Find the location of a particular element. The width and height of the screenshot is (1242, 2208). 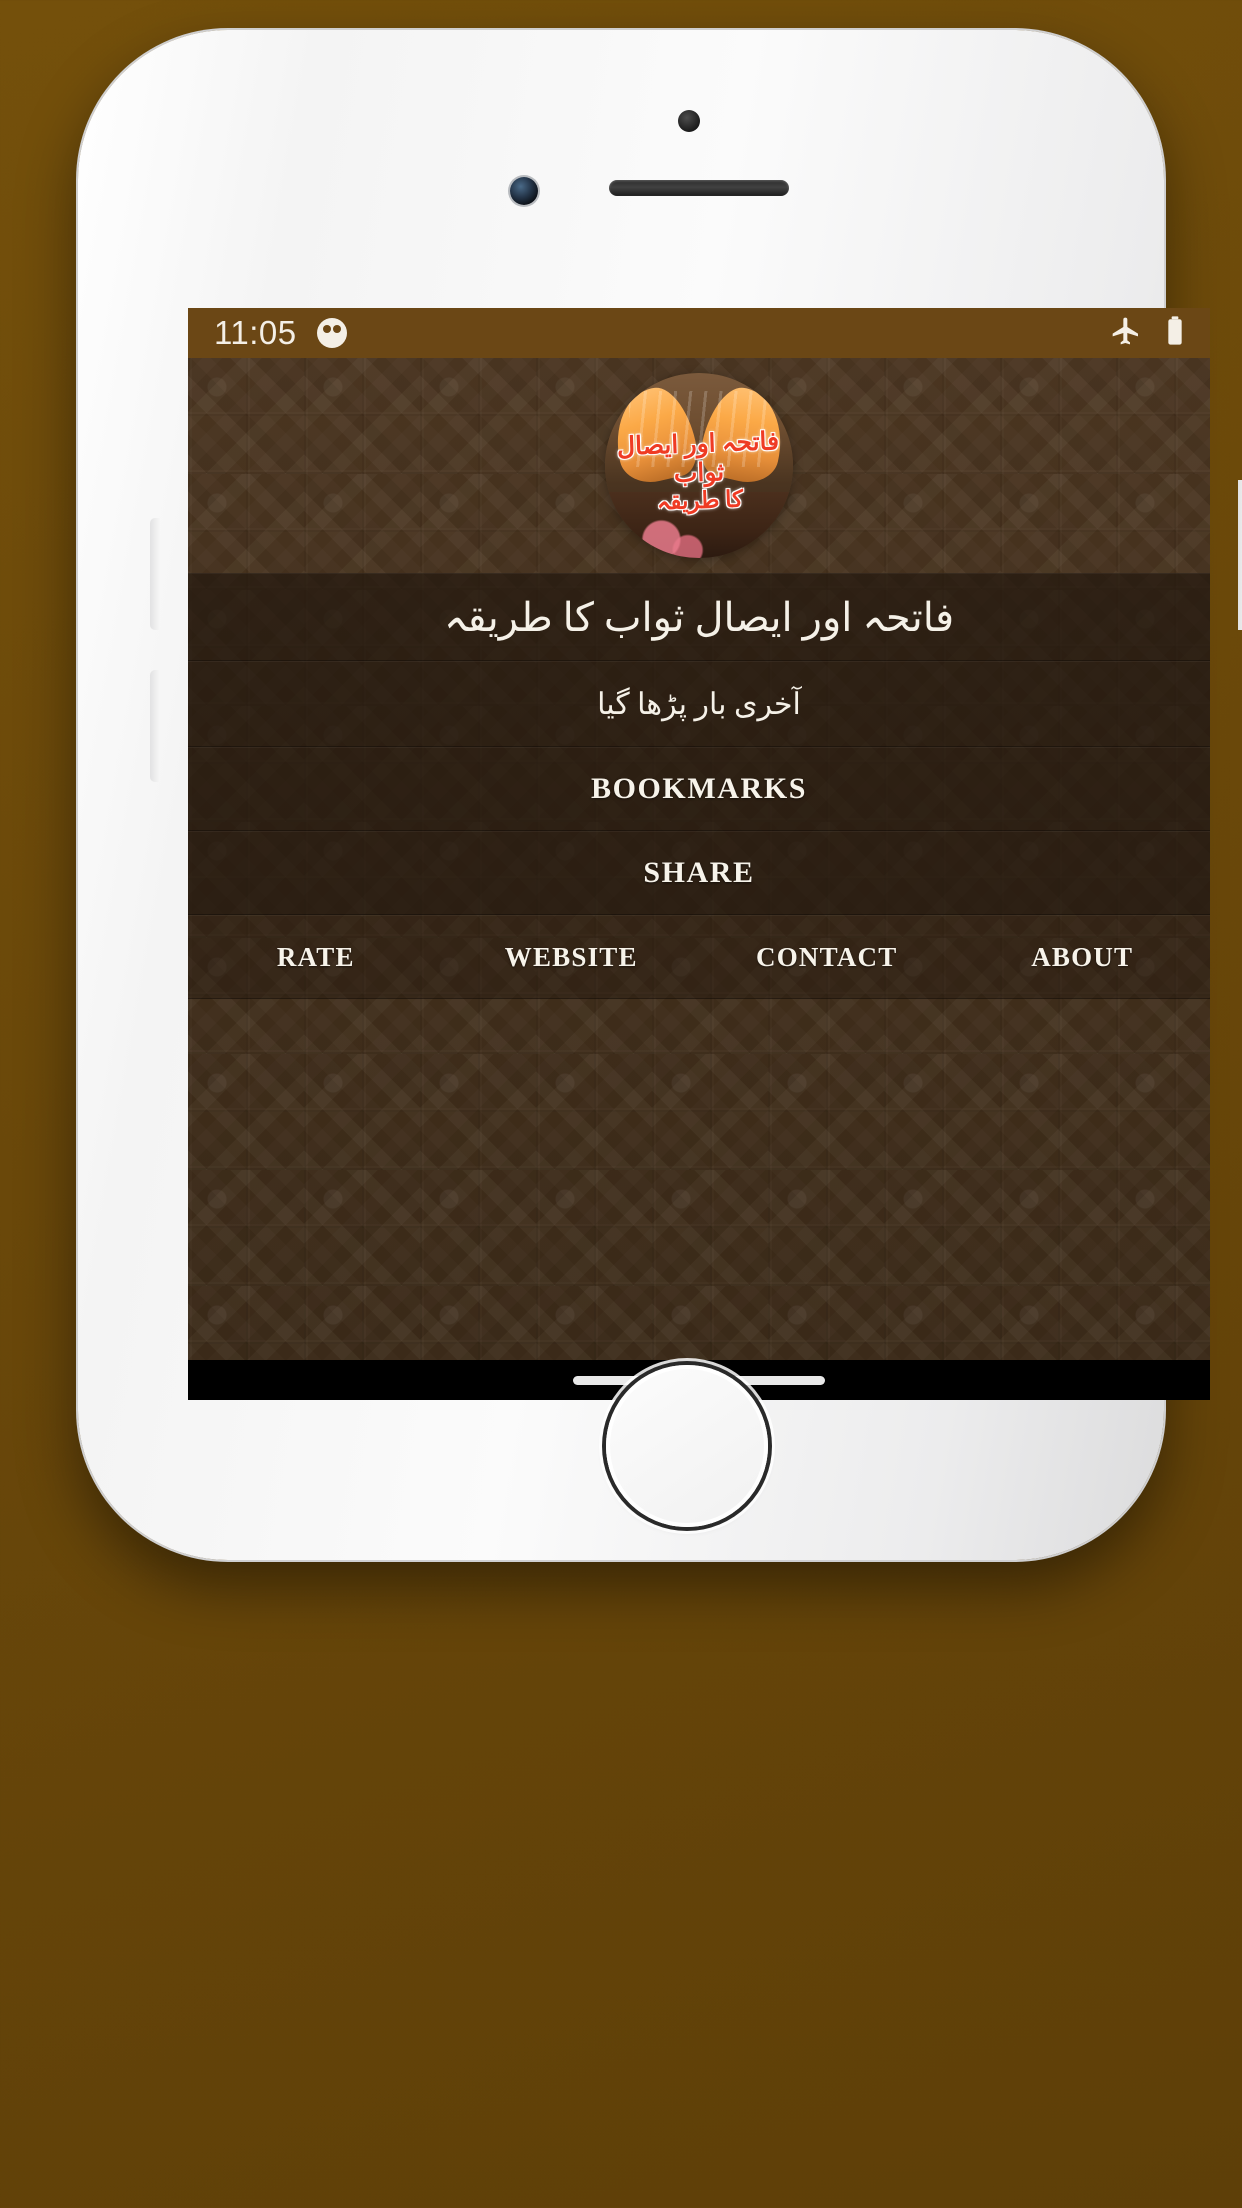

volume-up-button is located at coordinates (155, 574).